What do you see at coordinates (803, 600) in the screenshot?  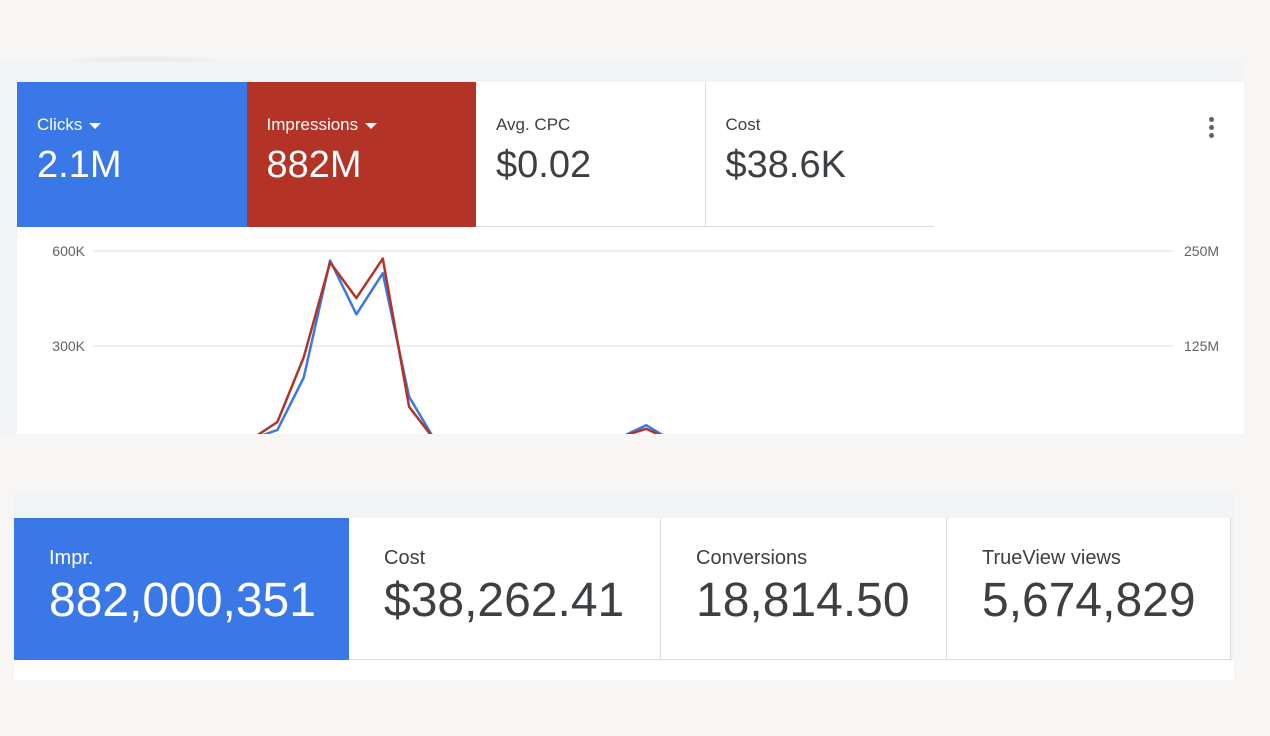 I see `scorecard-value: 18,814.50` at bounding box center [803, 600].